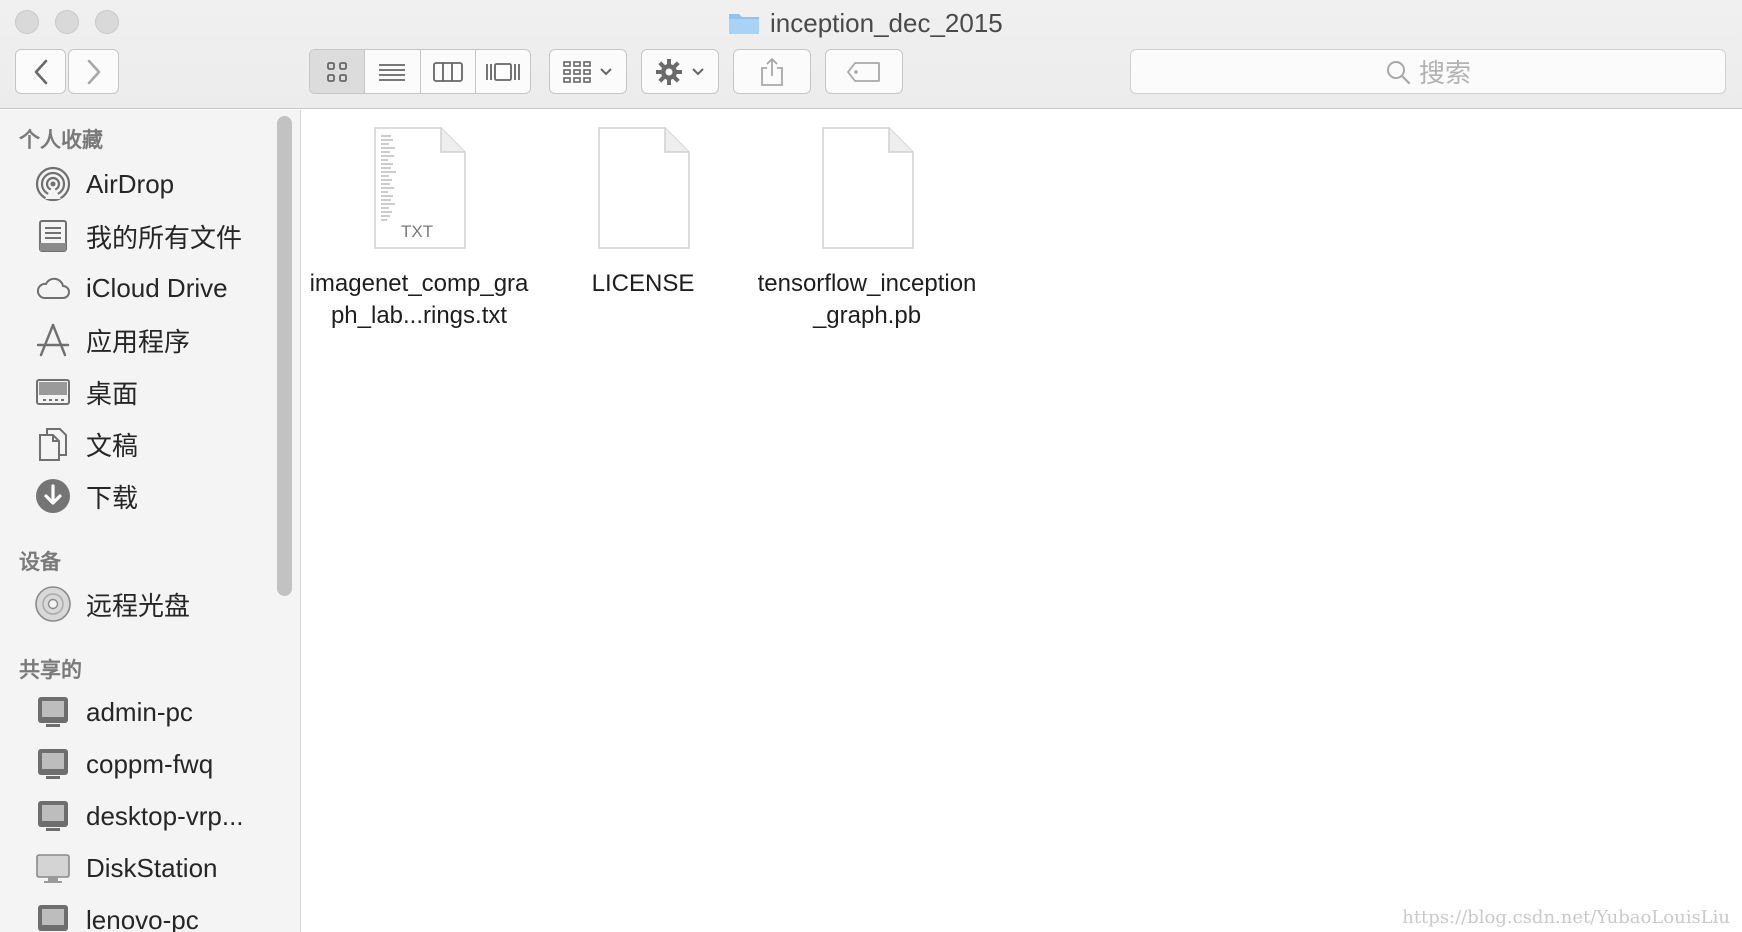 Image resolution: width=1742 pixels, height=932 pixels. I want to click on column-view-button, so click(448, 71).